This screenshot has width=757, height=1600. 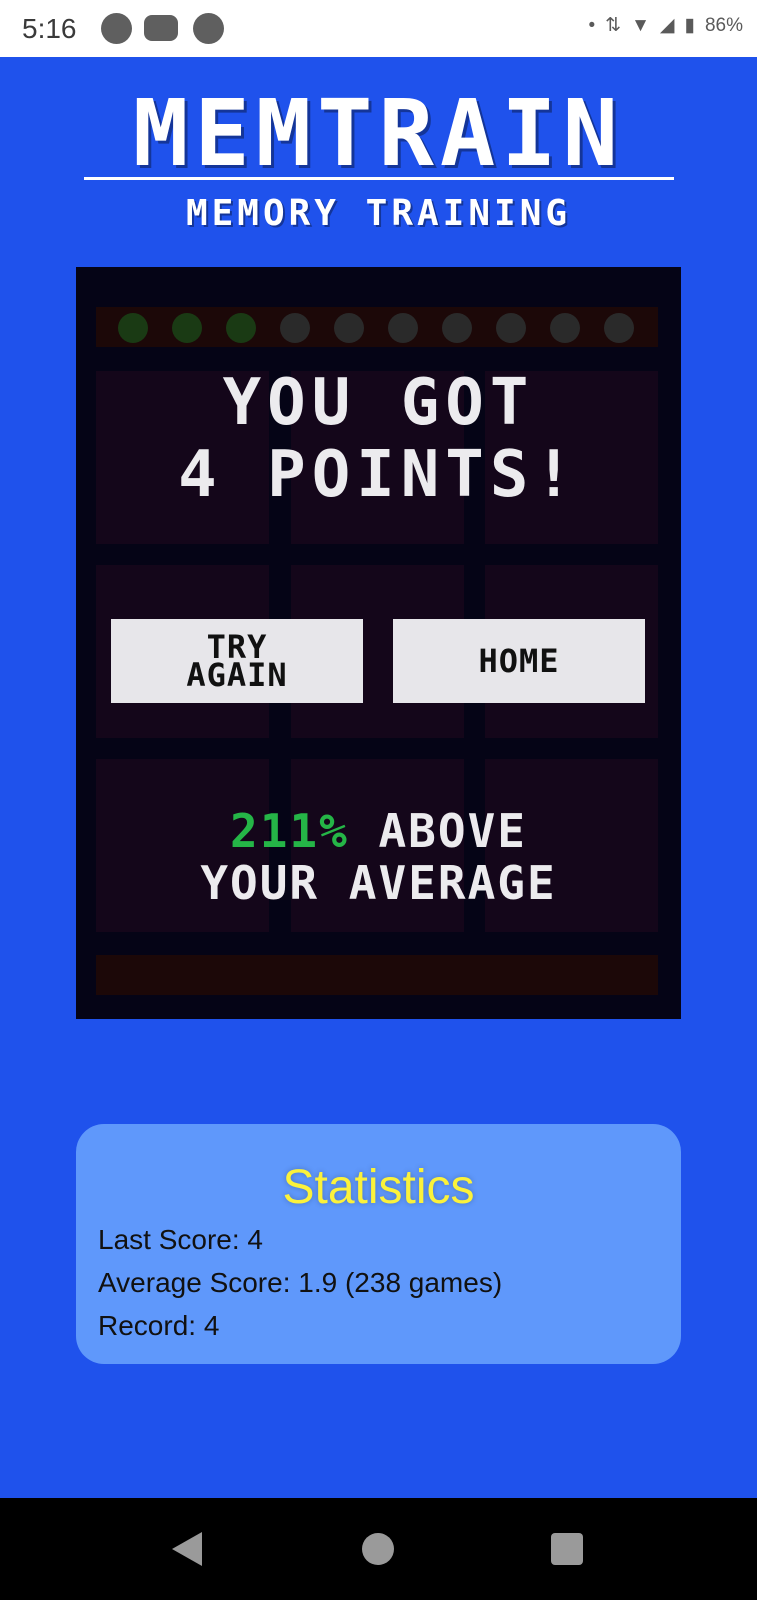 I want to click on try-again-label-2: AGAIN, so click(x=237, y=675).